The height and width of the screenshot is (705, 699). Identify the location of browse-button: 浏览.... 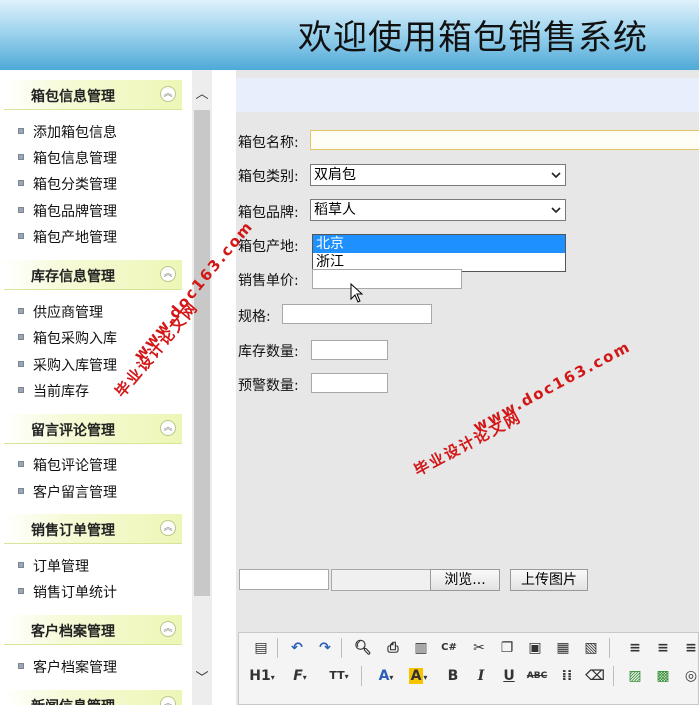
(465, 580).